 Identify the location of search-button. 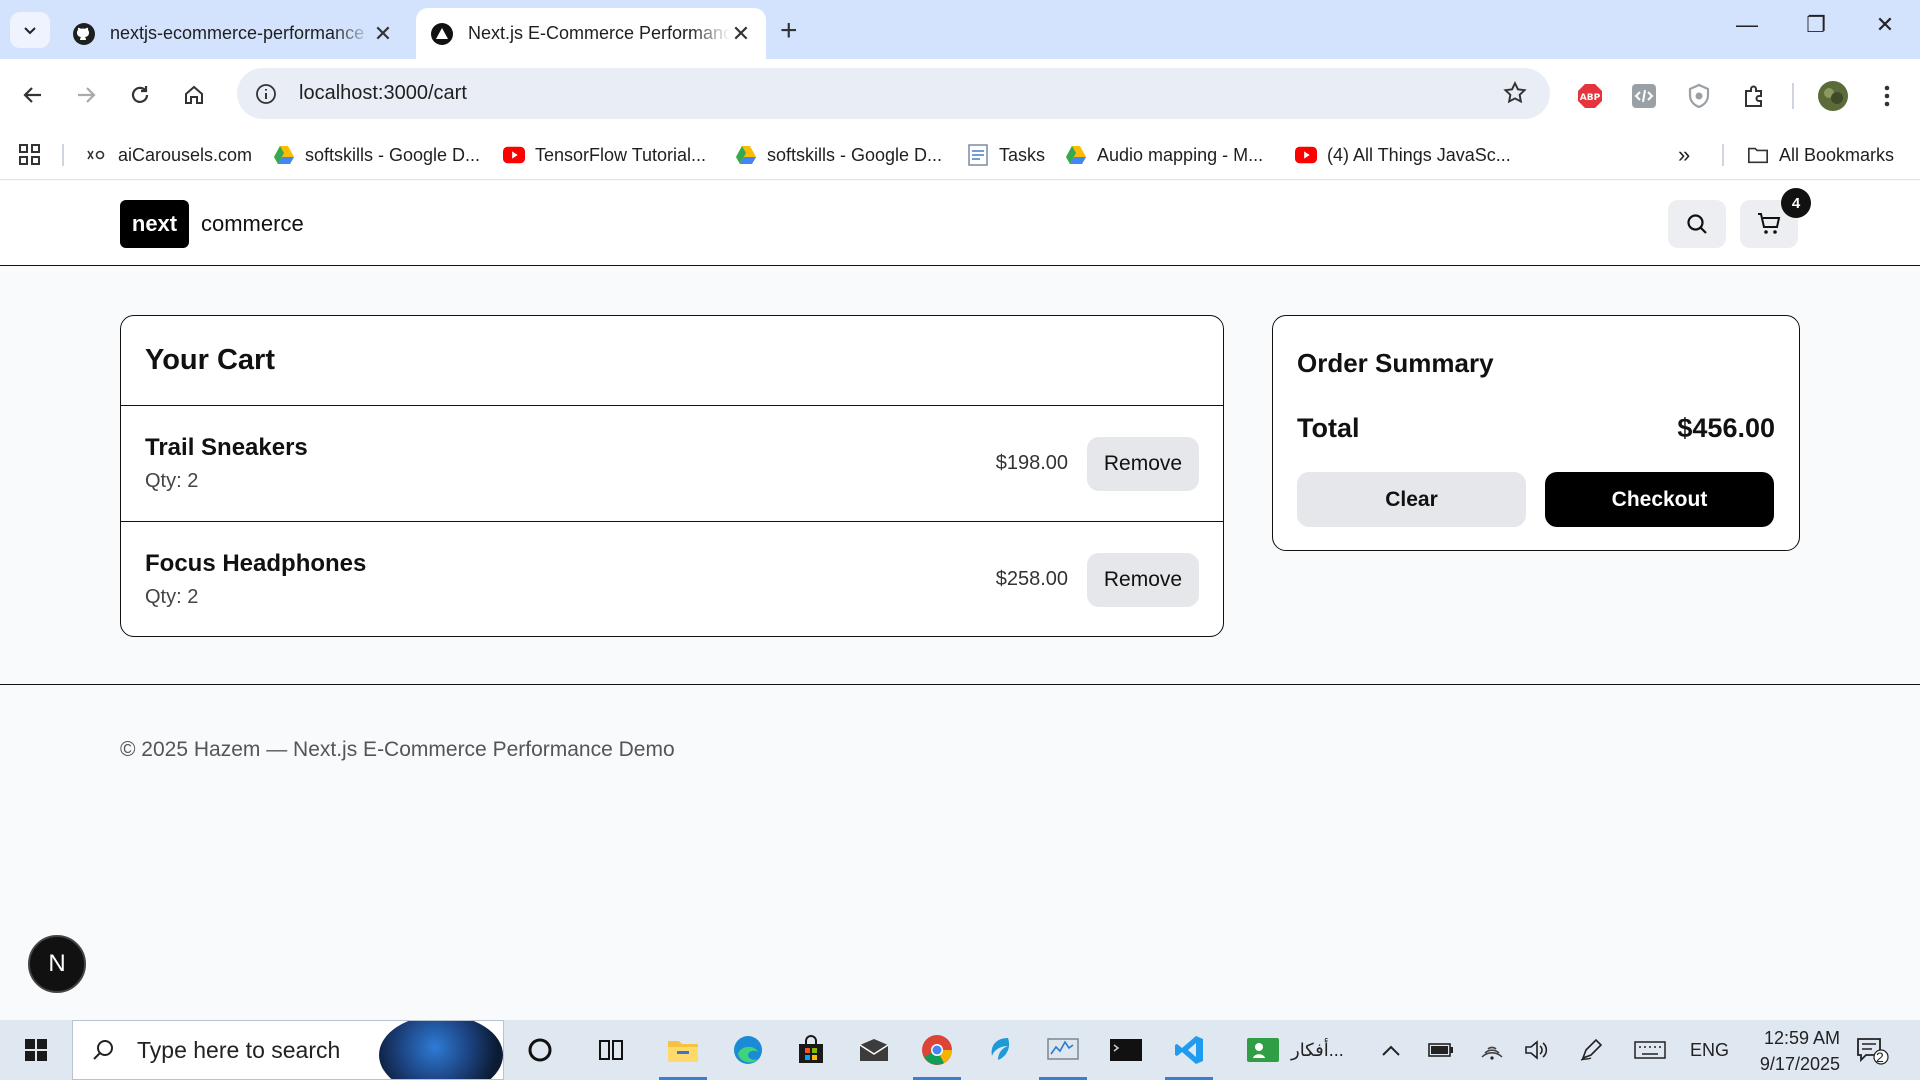
(1697, 224).